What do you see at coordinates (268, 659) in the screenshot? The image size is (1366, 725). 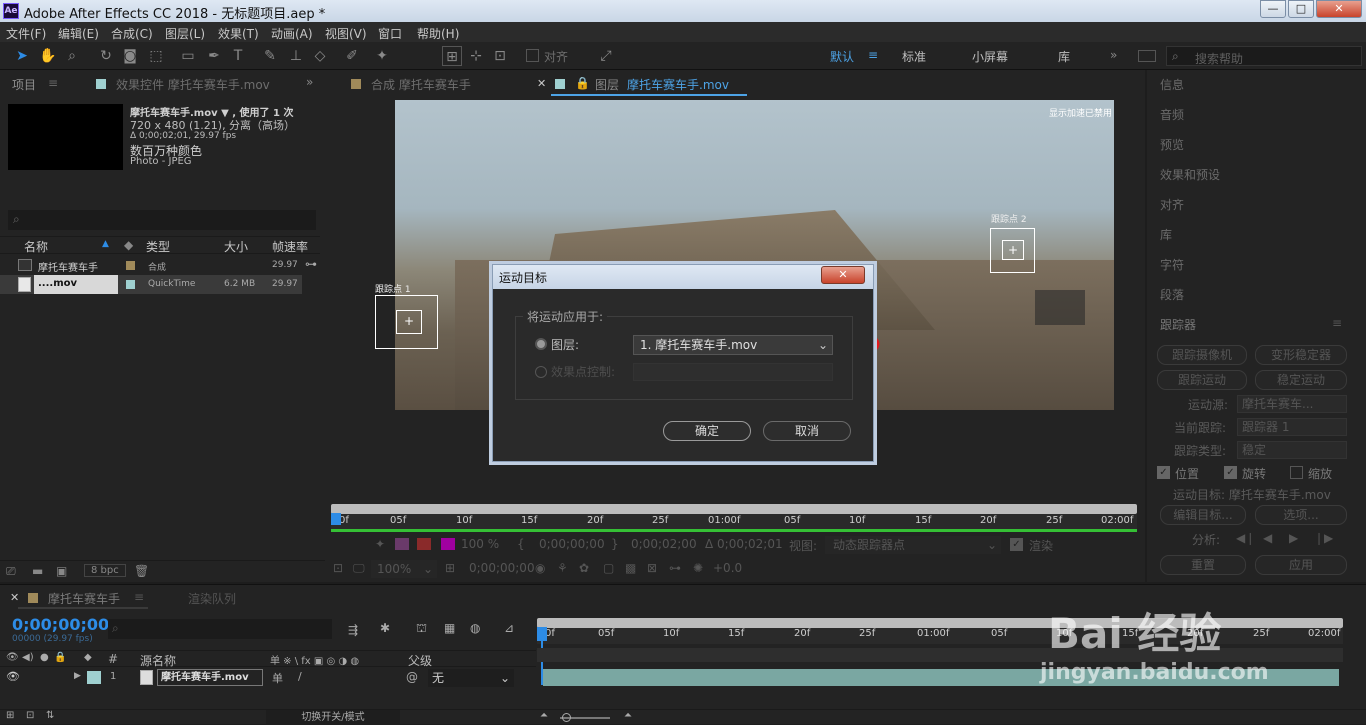 I see `layer-columns-header: 👁 ◀) ● 🔒 ◆ # 源名称 单 ※ \ fx ▣ ◎ ◑ ◍ 父级` at bounding box center [268, 659].